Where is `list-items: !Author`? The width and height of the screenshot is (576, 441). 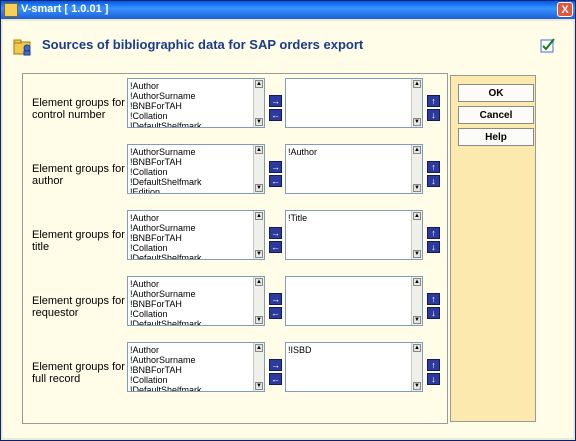
list-items: !Author is located at coordinates (302, 152).